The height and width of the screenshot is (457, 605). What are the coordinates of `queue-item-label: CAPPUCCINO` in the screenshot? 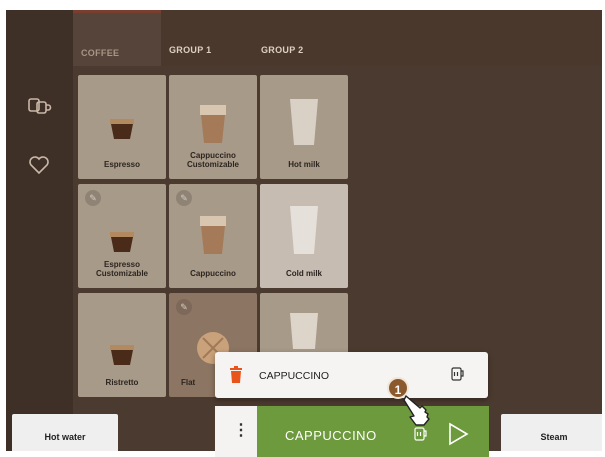 It's located at (294, 376).